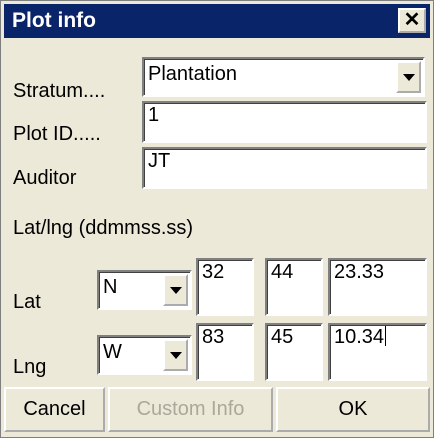  What do you see at coordinates (54, 20) in the screenshot?
I see `window-title: Plot info` at bounding box center [54, 20].